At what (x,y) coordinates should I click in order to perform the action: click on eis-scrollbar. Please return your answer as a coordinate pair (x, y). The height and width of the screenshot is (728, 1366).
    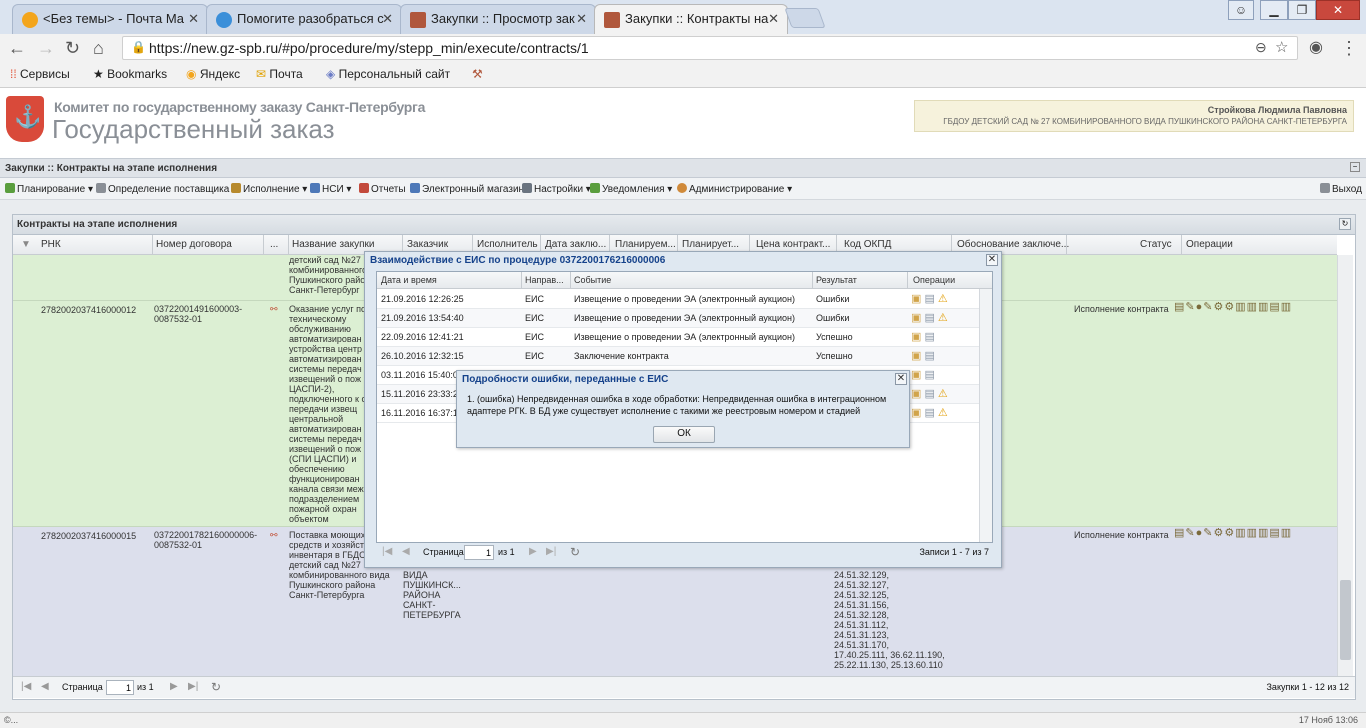
    Looking at the image, I should click on (985, 415).